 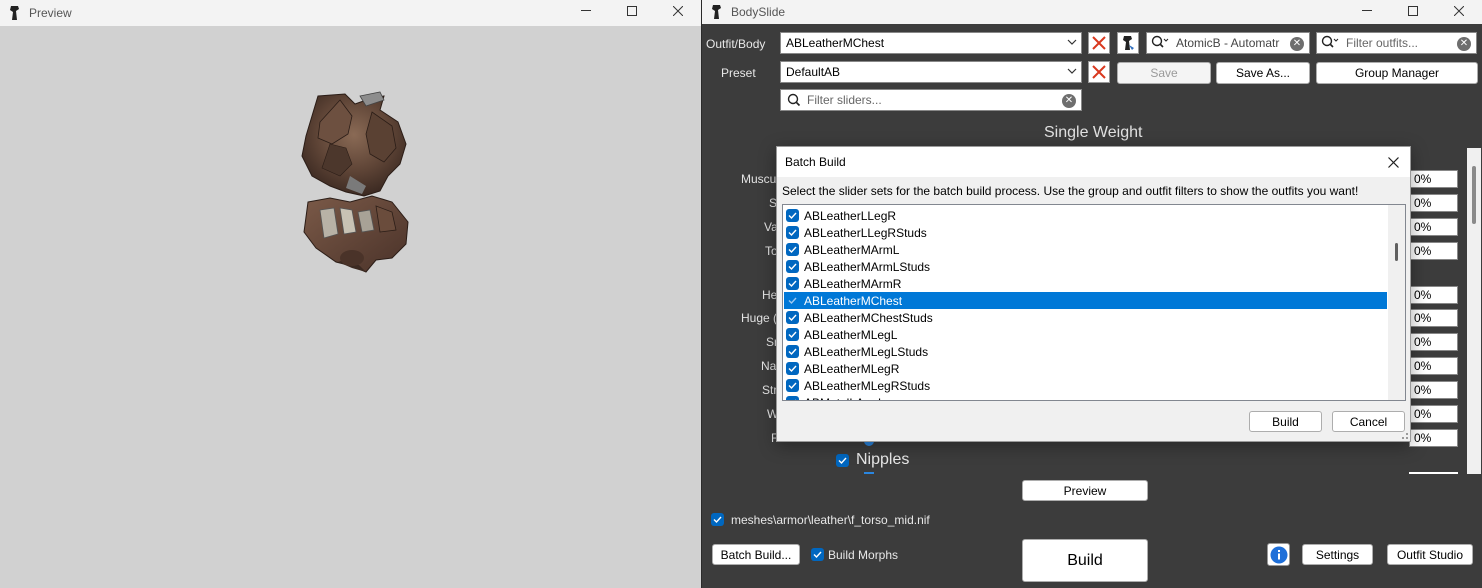 I want to click on outfit-filter-search: Filter outfits... ✕, so click(x=1396, y=43).